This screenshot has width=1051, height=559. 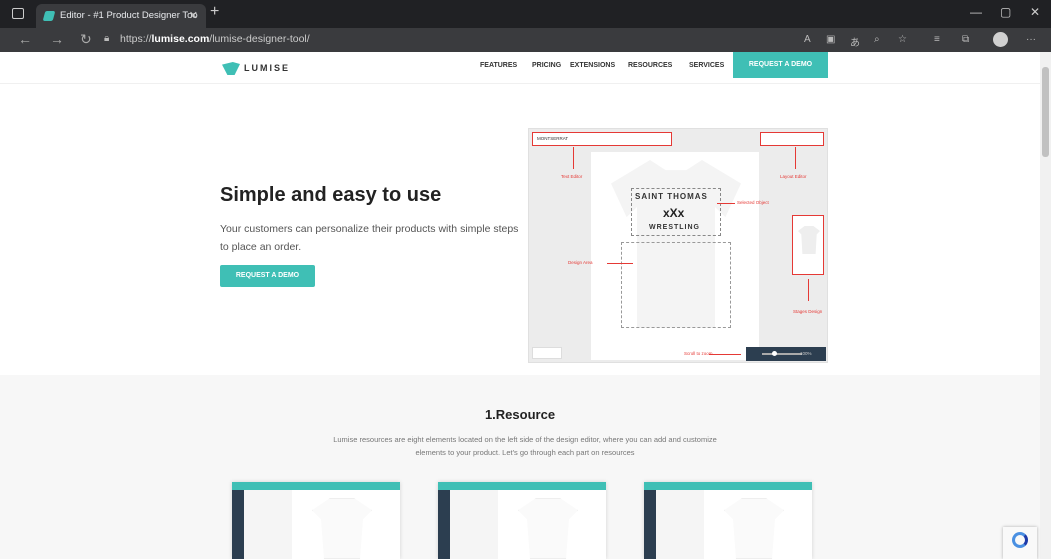 What do you see at coordinates (573, 158) in the screenshot?
I see `text-editor-arrow` at bounding box center [573, 158].